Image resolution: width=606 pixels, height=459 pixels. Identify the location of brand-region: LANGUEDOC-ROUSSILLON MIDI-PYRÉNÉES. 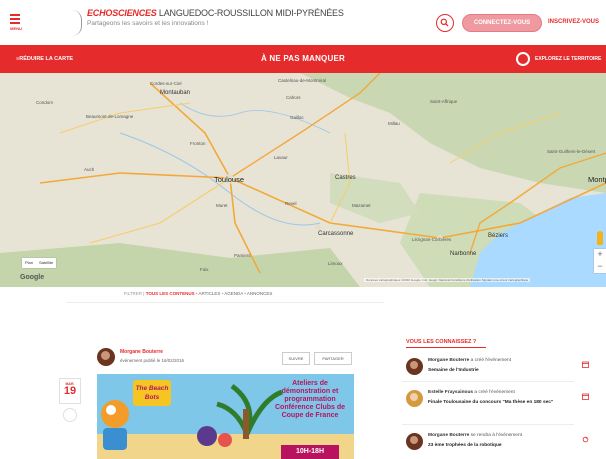
(250, 13).